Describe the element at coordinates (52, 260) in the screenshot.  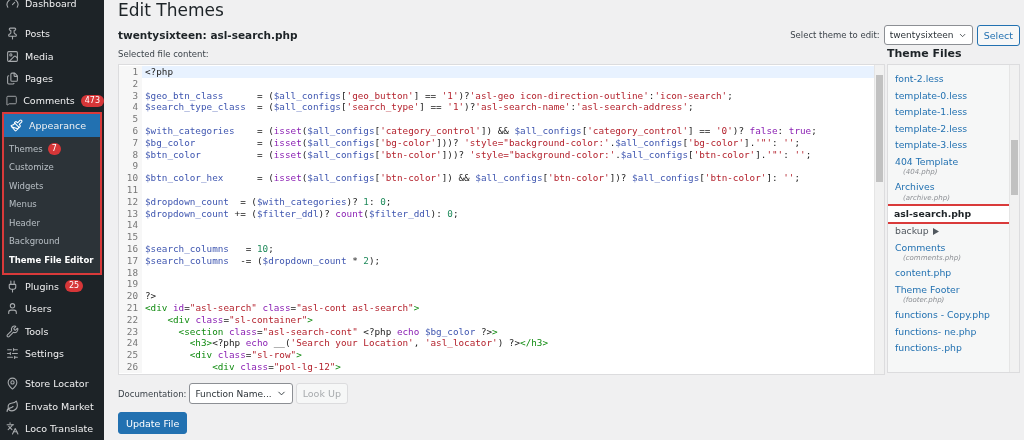
I see `submenu-item: Theme File Editor` at that location.